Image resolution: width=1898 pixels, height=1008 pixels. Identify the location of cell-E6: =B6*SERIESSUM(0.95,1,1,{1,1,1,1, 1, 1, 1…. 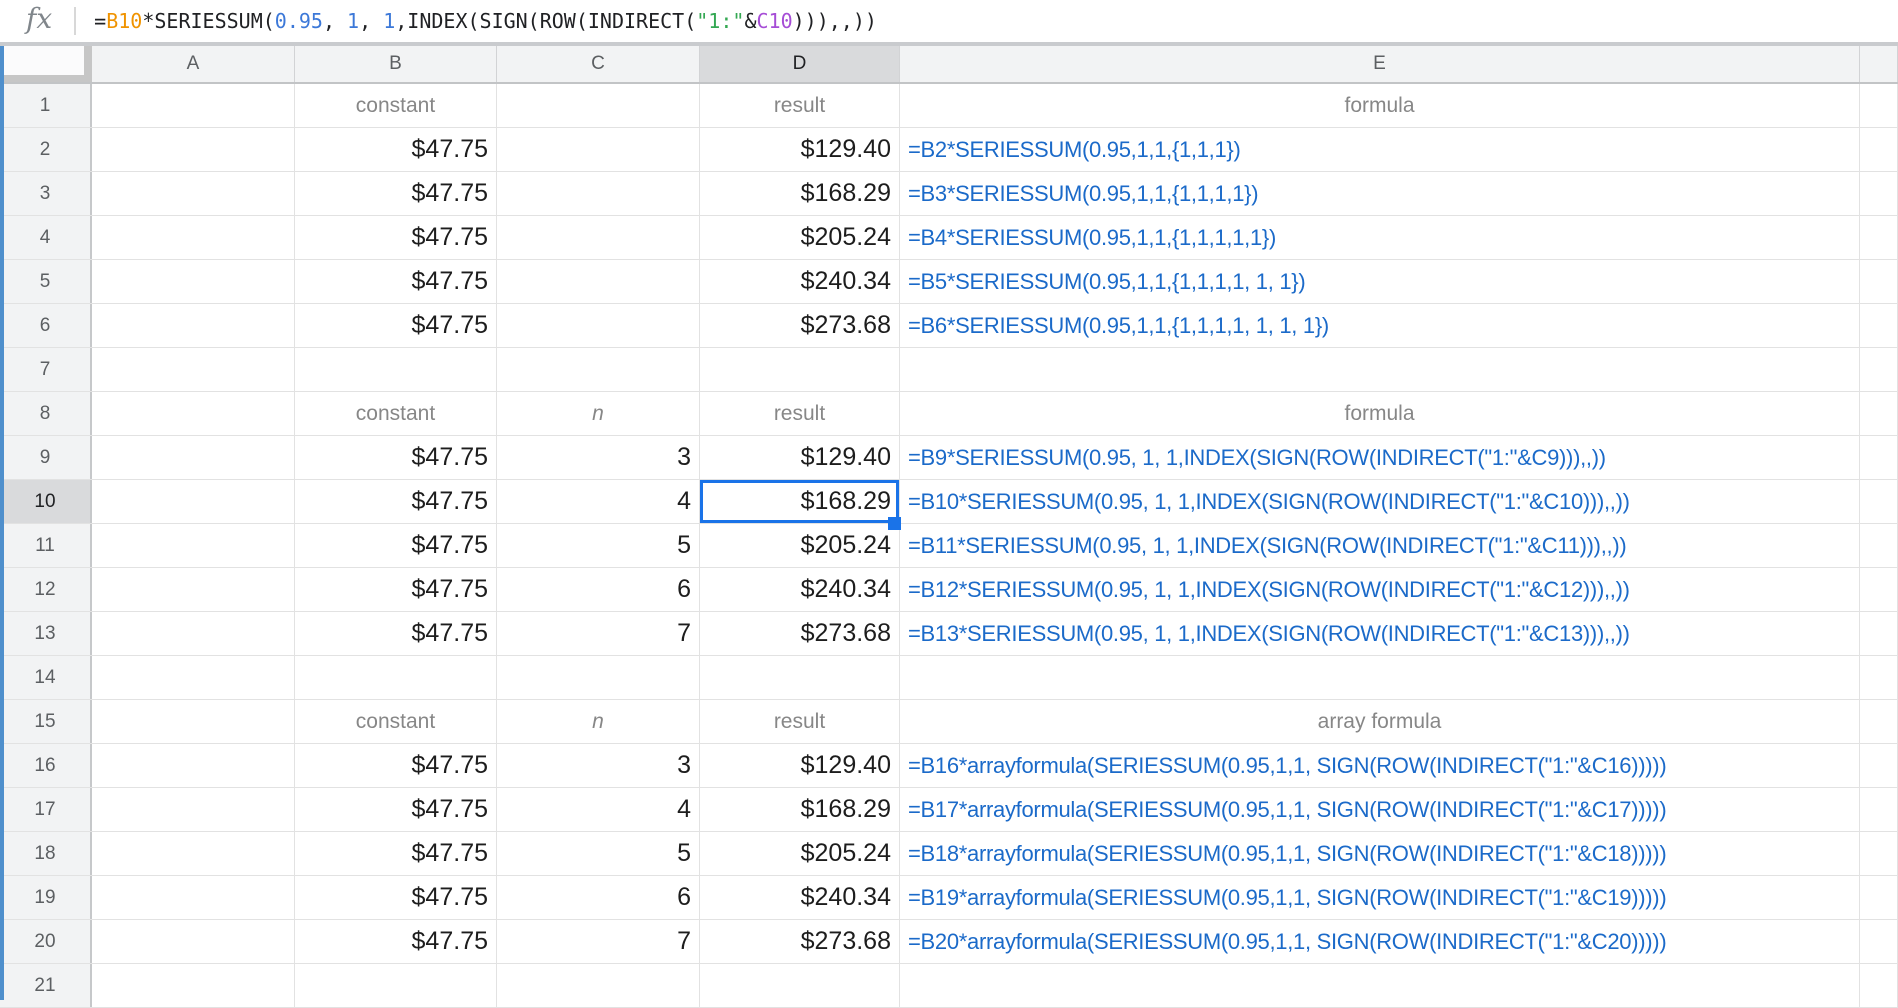
(1380, 325).